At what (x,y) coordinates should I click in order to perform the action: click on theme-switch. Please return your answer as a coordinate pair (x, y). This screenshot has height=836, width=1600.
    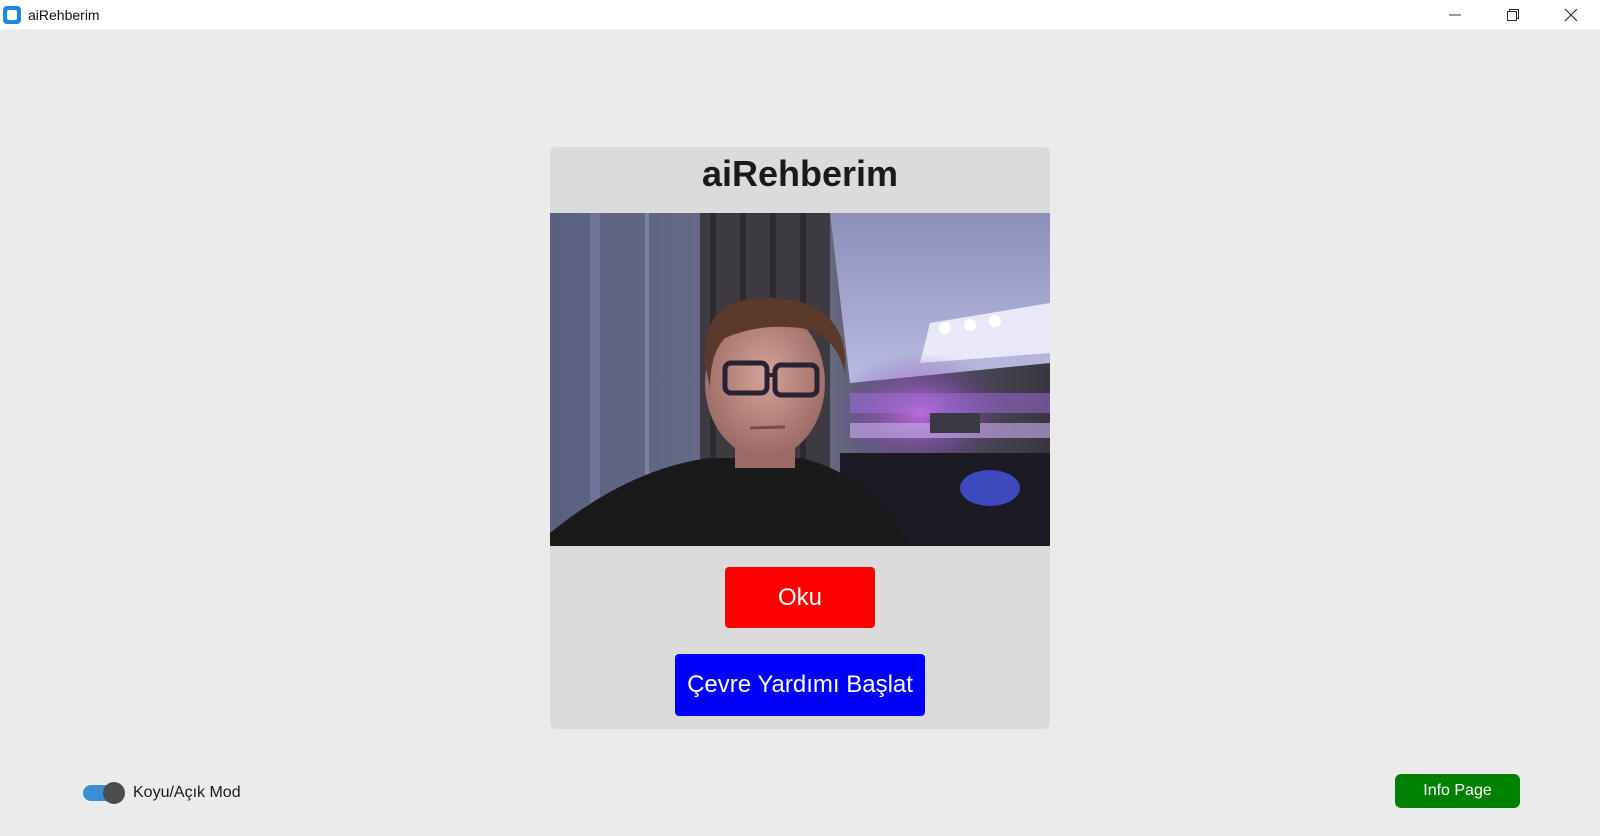
    Looking at the image, I should click on (104, 793).